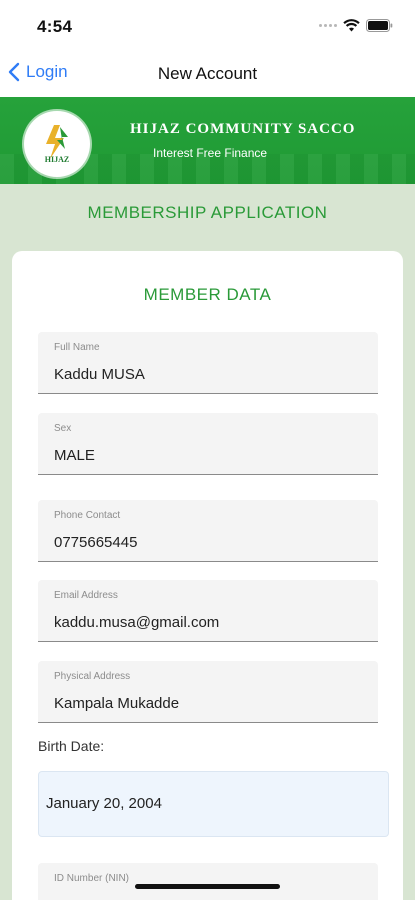  I want to click on page-title: New Account, so click(207, 73).